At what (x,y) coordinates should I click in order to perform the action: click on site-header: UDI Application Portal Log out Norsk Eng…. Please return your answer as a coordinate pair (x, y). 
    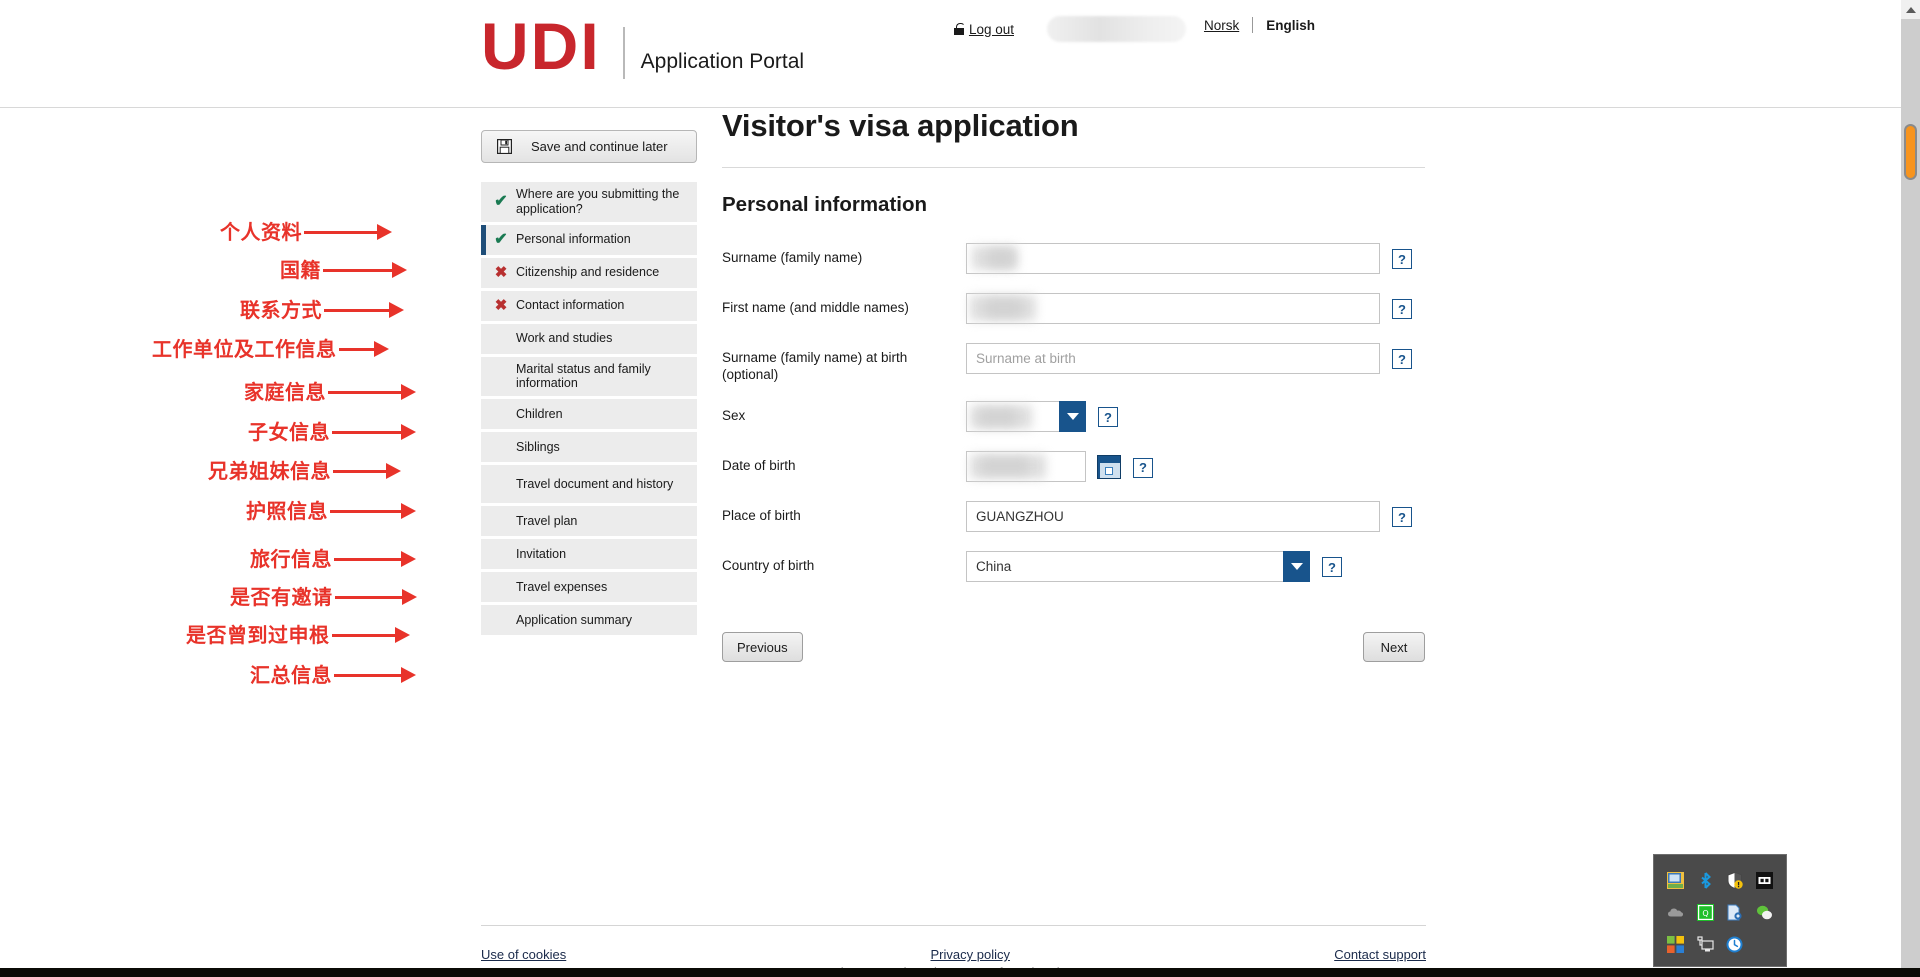
    Looking at the image, I should click on (950, 54).